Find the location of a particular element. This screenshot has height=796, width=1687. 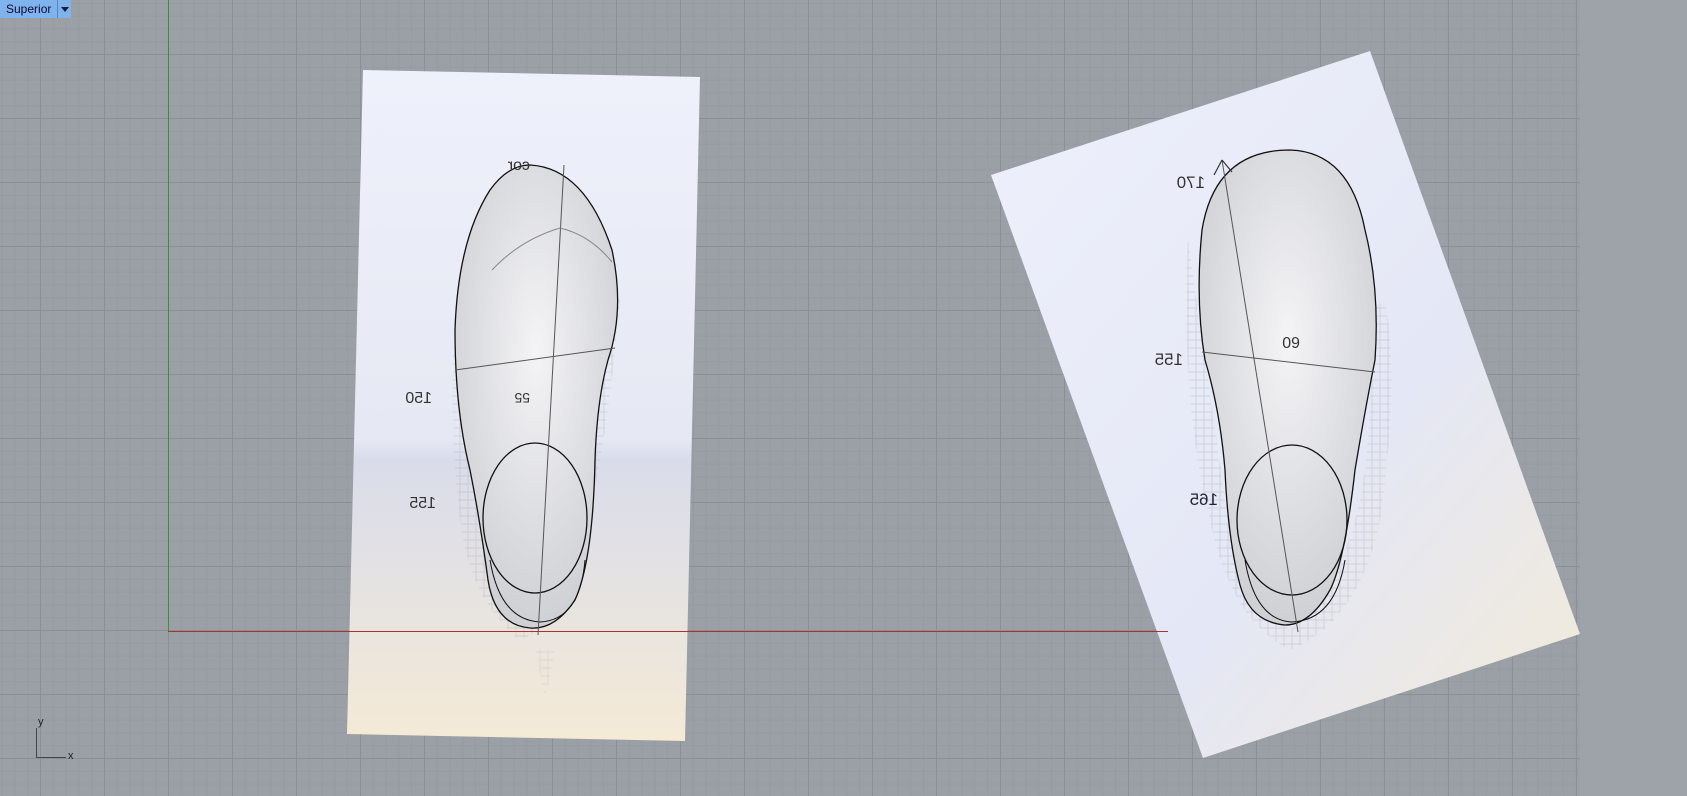

viewport-title-tab: Superior is located at coordinates (36, 9).